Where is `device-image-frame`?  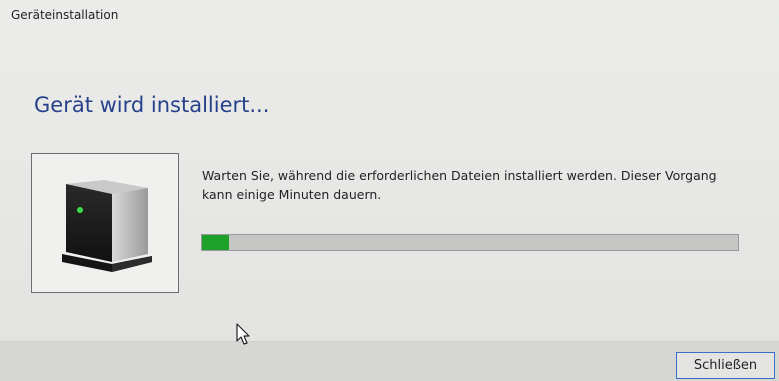
device-image-frame is located at coordinates (105, 223).